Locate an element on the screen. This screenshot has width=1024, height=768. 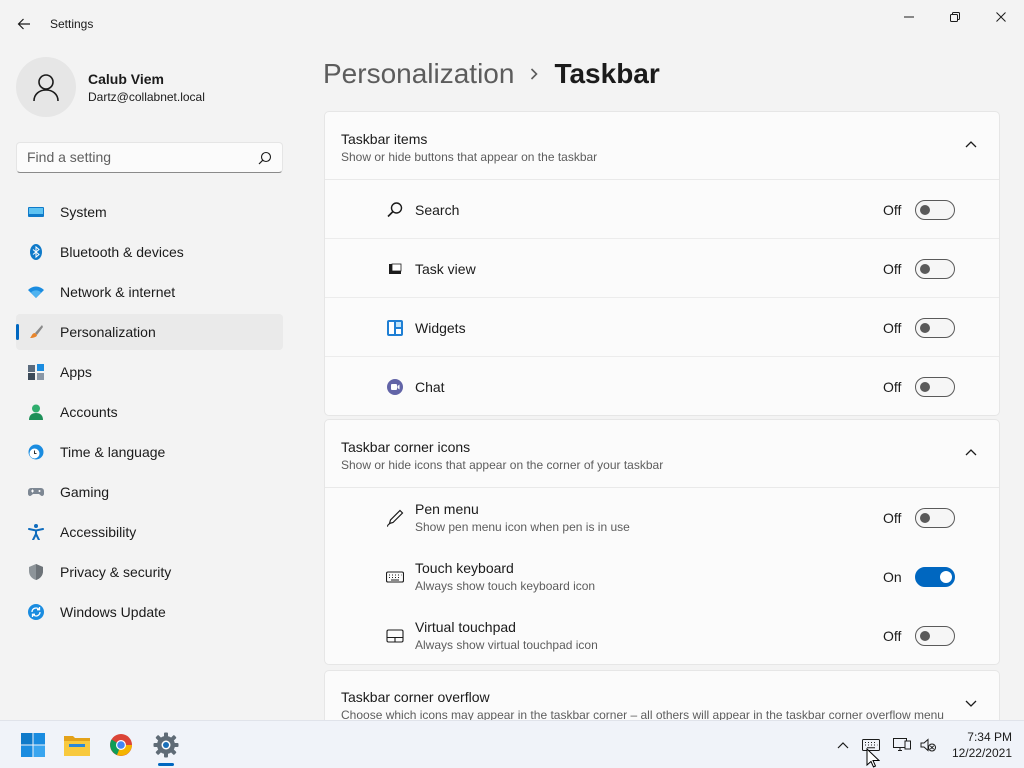
breadcrumb: Personalization Taskbar is located at coordinates (491, 74).